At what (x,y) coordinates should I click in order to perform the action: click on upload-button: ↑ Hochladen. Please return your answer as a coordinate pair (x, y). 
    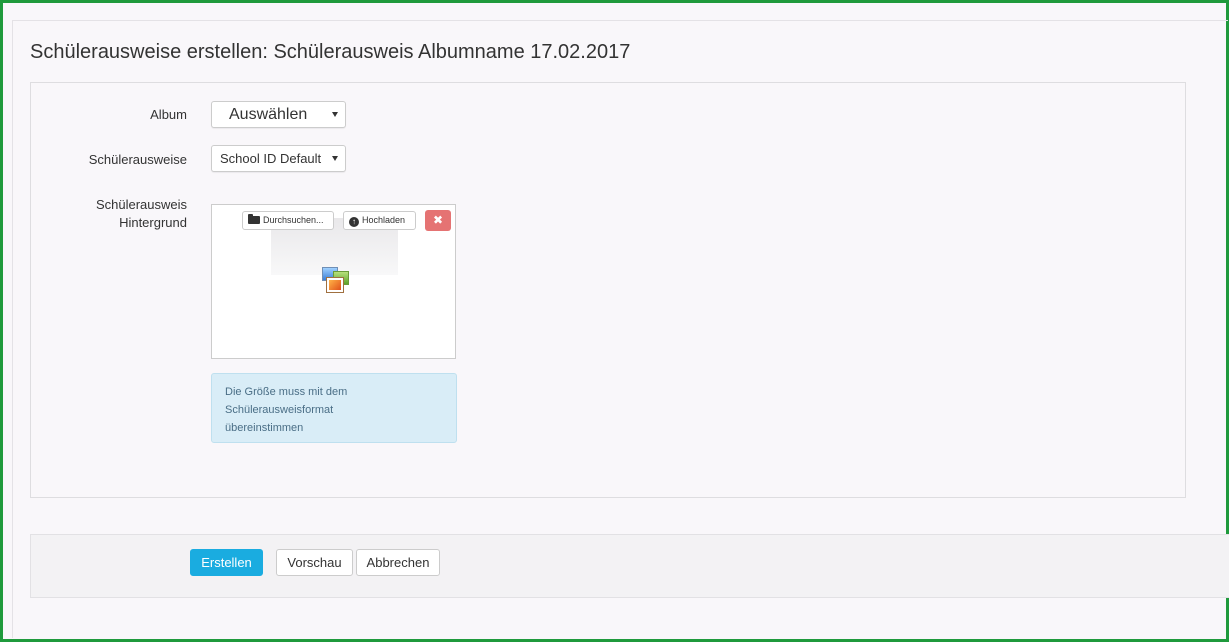
    Looking at the image, I should click on (379, 220).